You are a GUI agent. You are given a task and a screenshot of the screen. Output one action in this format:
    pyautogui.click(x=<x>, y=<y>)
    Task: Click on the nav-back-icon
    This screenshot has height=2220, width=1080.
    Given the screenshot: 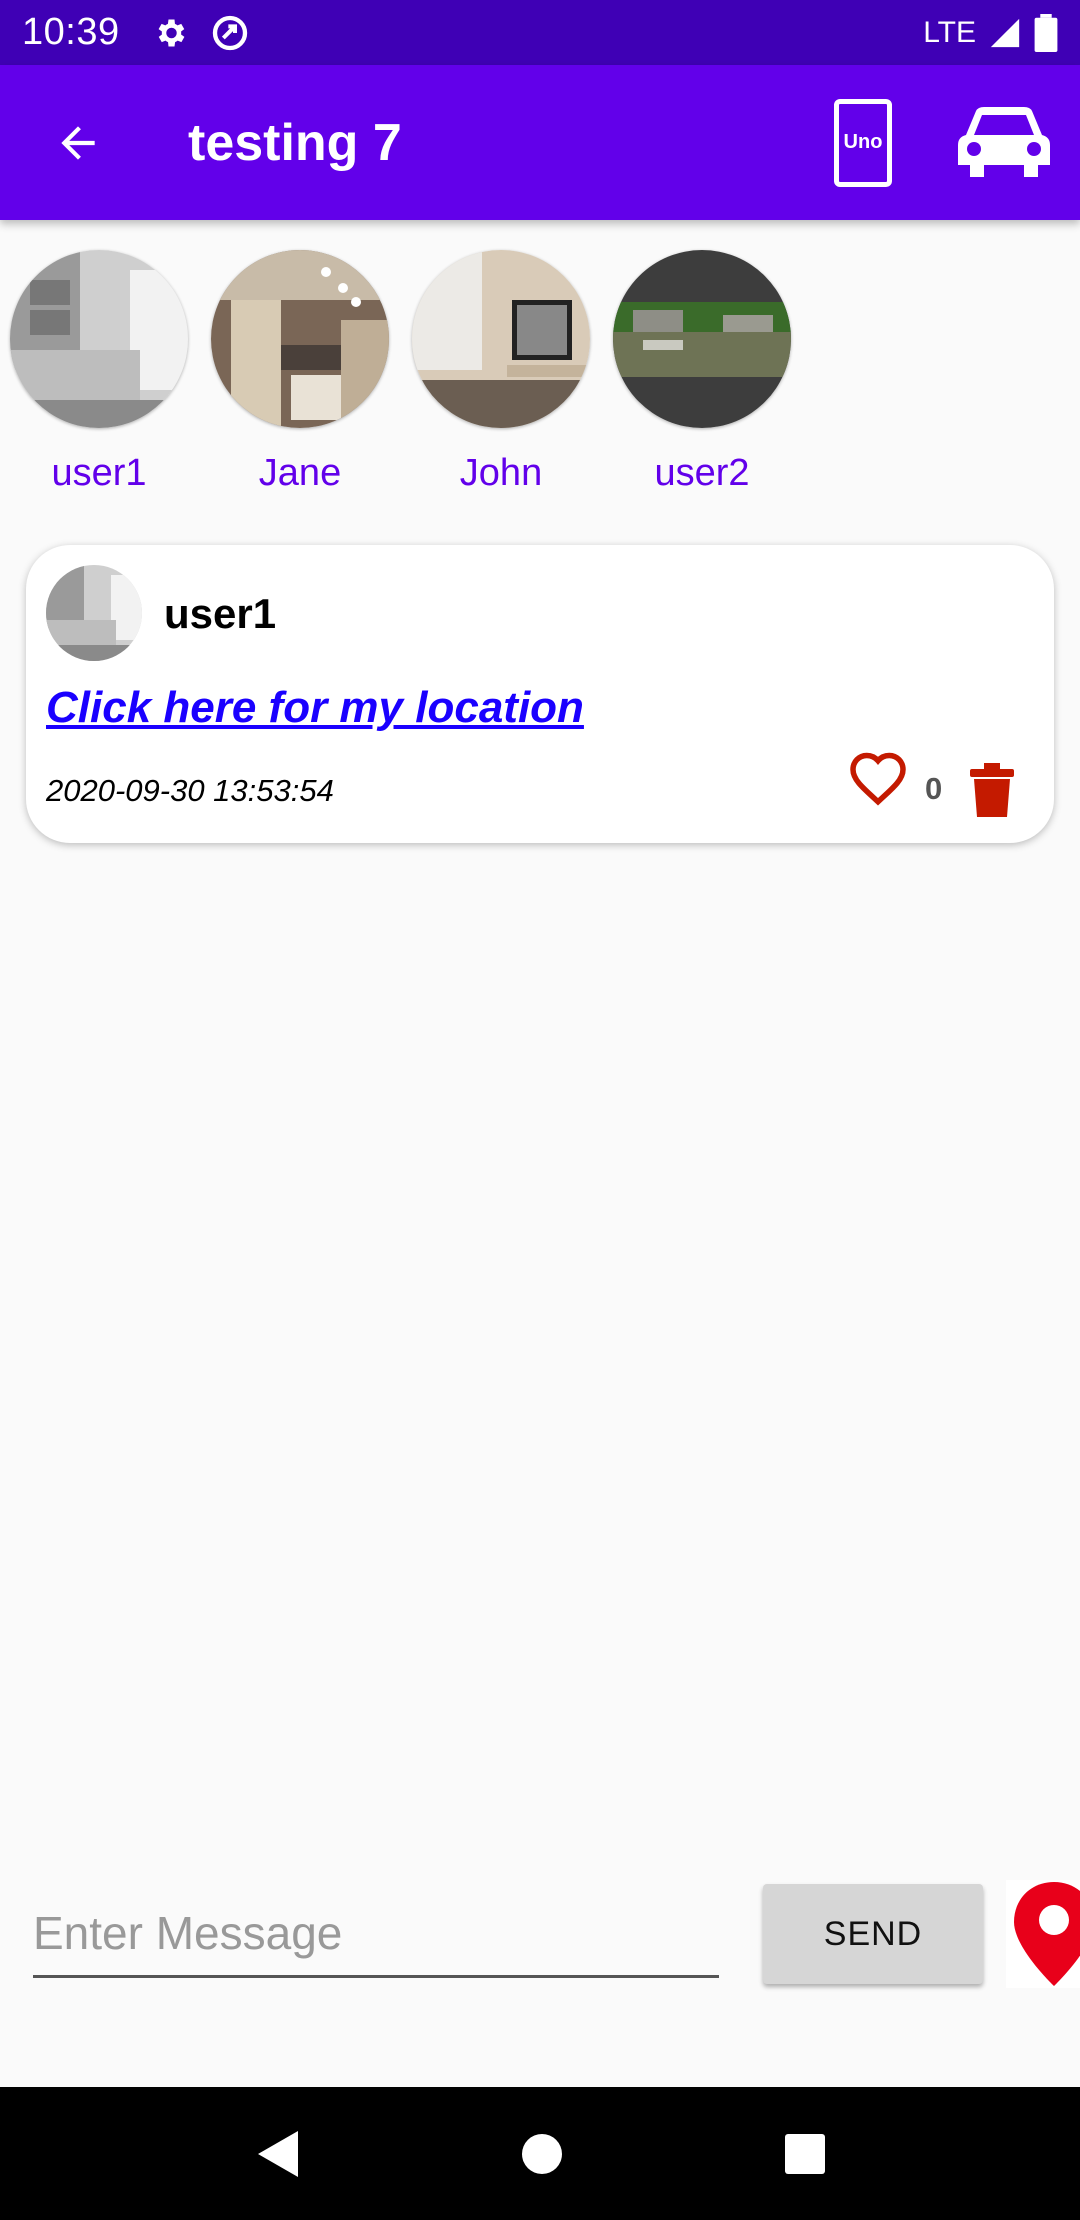 What is the action you would take?
    pyautogui.click(x=277, y=2154)
    